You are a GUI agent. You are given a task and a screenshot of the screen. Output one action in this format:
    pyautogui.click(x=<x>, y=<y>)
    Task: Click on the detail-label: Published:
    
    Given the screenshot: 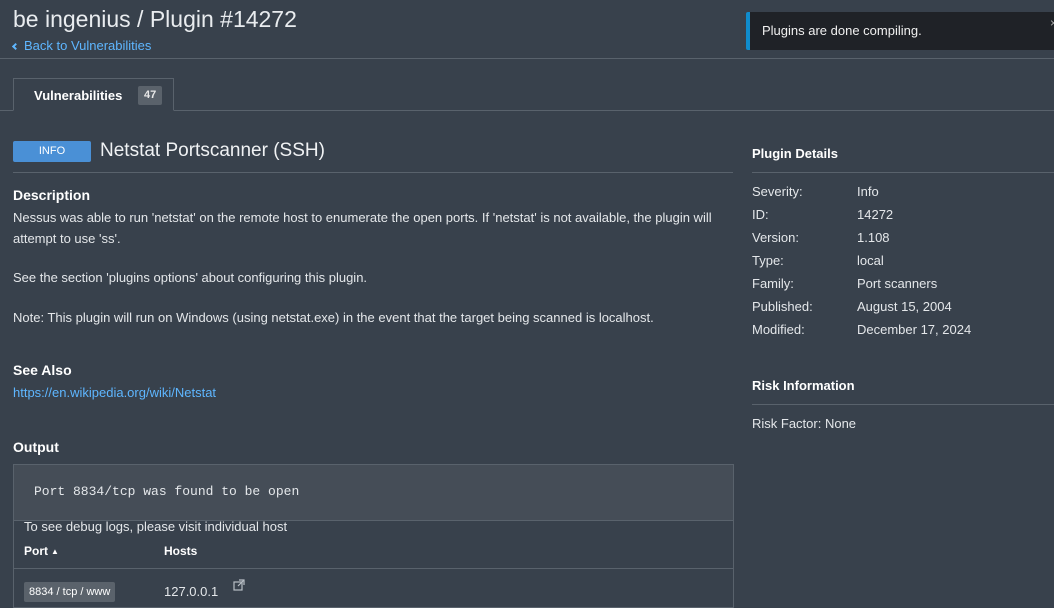 What is the action you would take?
    pyautogui.click(x=782, y=306)
    